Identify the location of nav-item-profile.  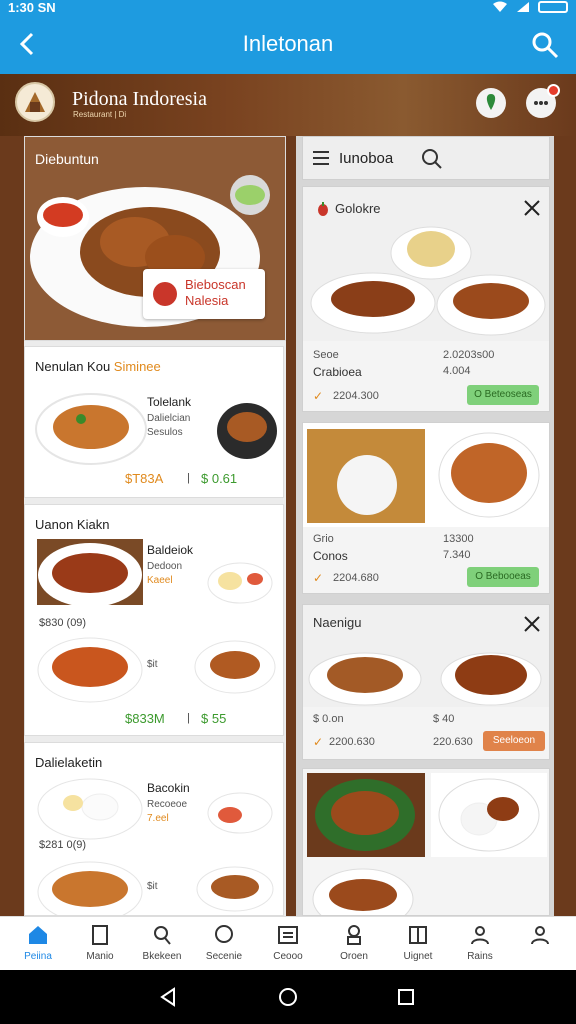
(540, 946).